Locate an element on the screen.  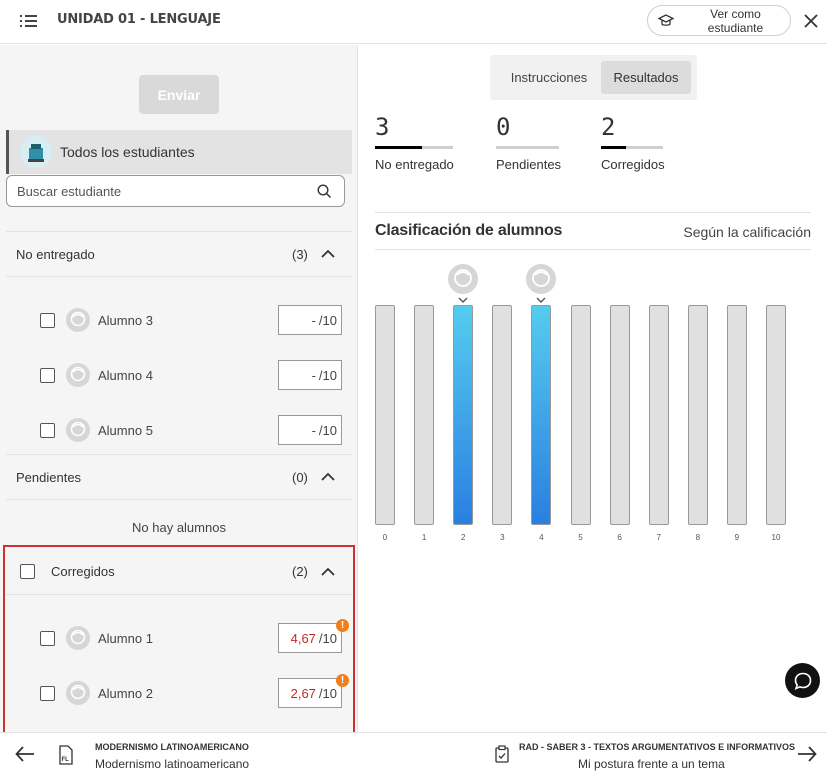
student-name: Alumno 2 is located at coordinates (125, 693).